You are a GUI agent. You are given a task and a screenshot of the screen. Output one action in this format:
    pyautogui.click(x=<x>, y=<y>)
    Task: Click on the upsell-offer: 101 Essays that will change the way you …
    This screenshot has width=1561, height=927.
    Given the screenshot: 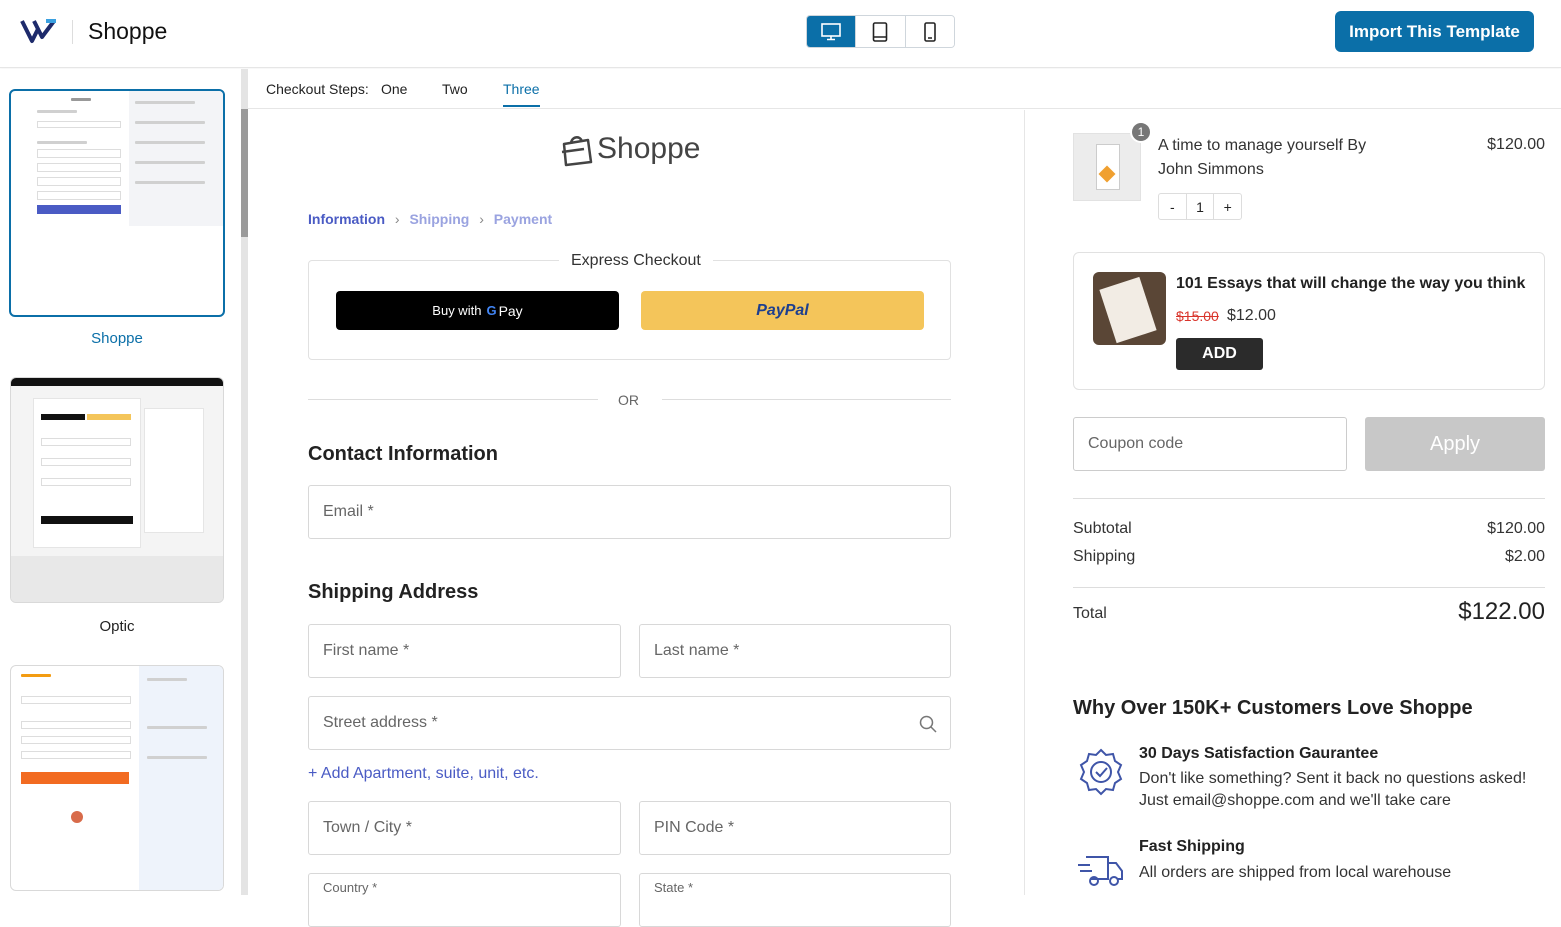 What is the action you would take?
    pyautogui.click(x=1309, y=321)
    